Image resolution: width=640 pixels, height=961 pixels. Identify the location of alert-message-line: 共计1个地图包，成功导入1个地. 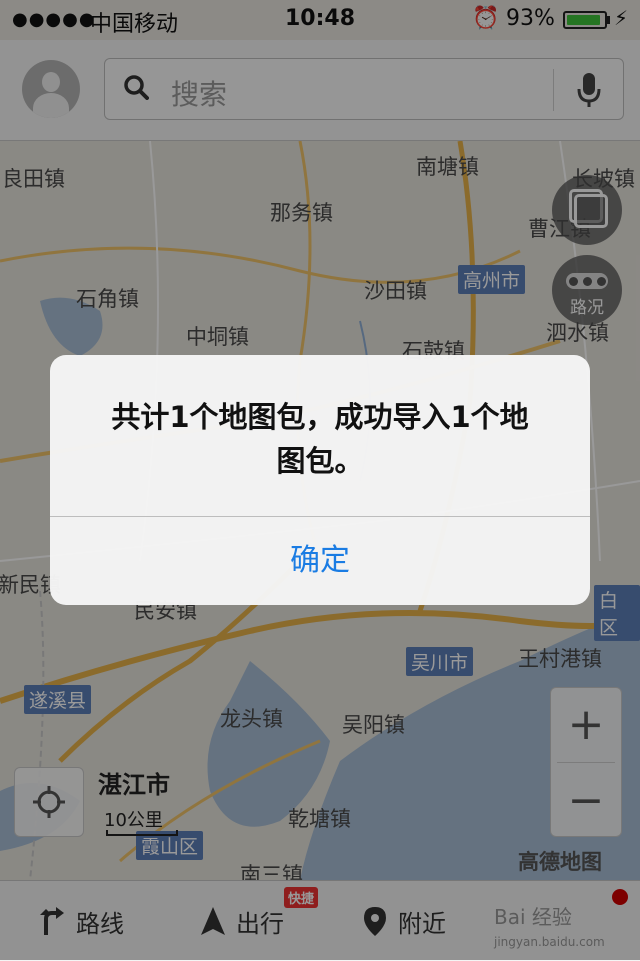
(320, 417).